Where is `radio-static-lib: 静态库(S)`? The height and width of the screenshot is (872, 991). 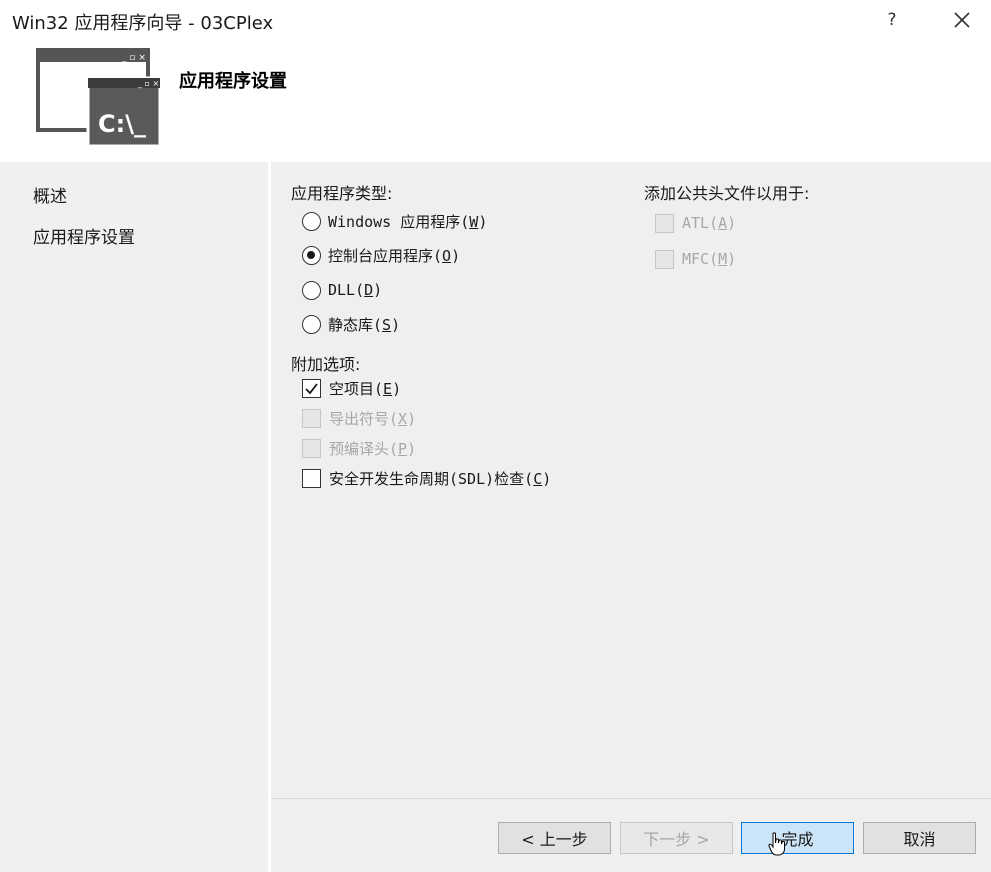 radio-static-lib: 静态库(S) is located at coordinates (351, 324).